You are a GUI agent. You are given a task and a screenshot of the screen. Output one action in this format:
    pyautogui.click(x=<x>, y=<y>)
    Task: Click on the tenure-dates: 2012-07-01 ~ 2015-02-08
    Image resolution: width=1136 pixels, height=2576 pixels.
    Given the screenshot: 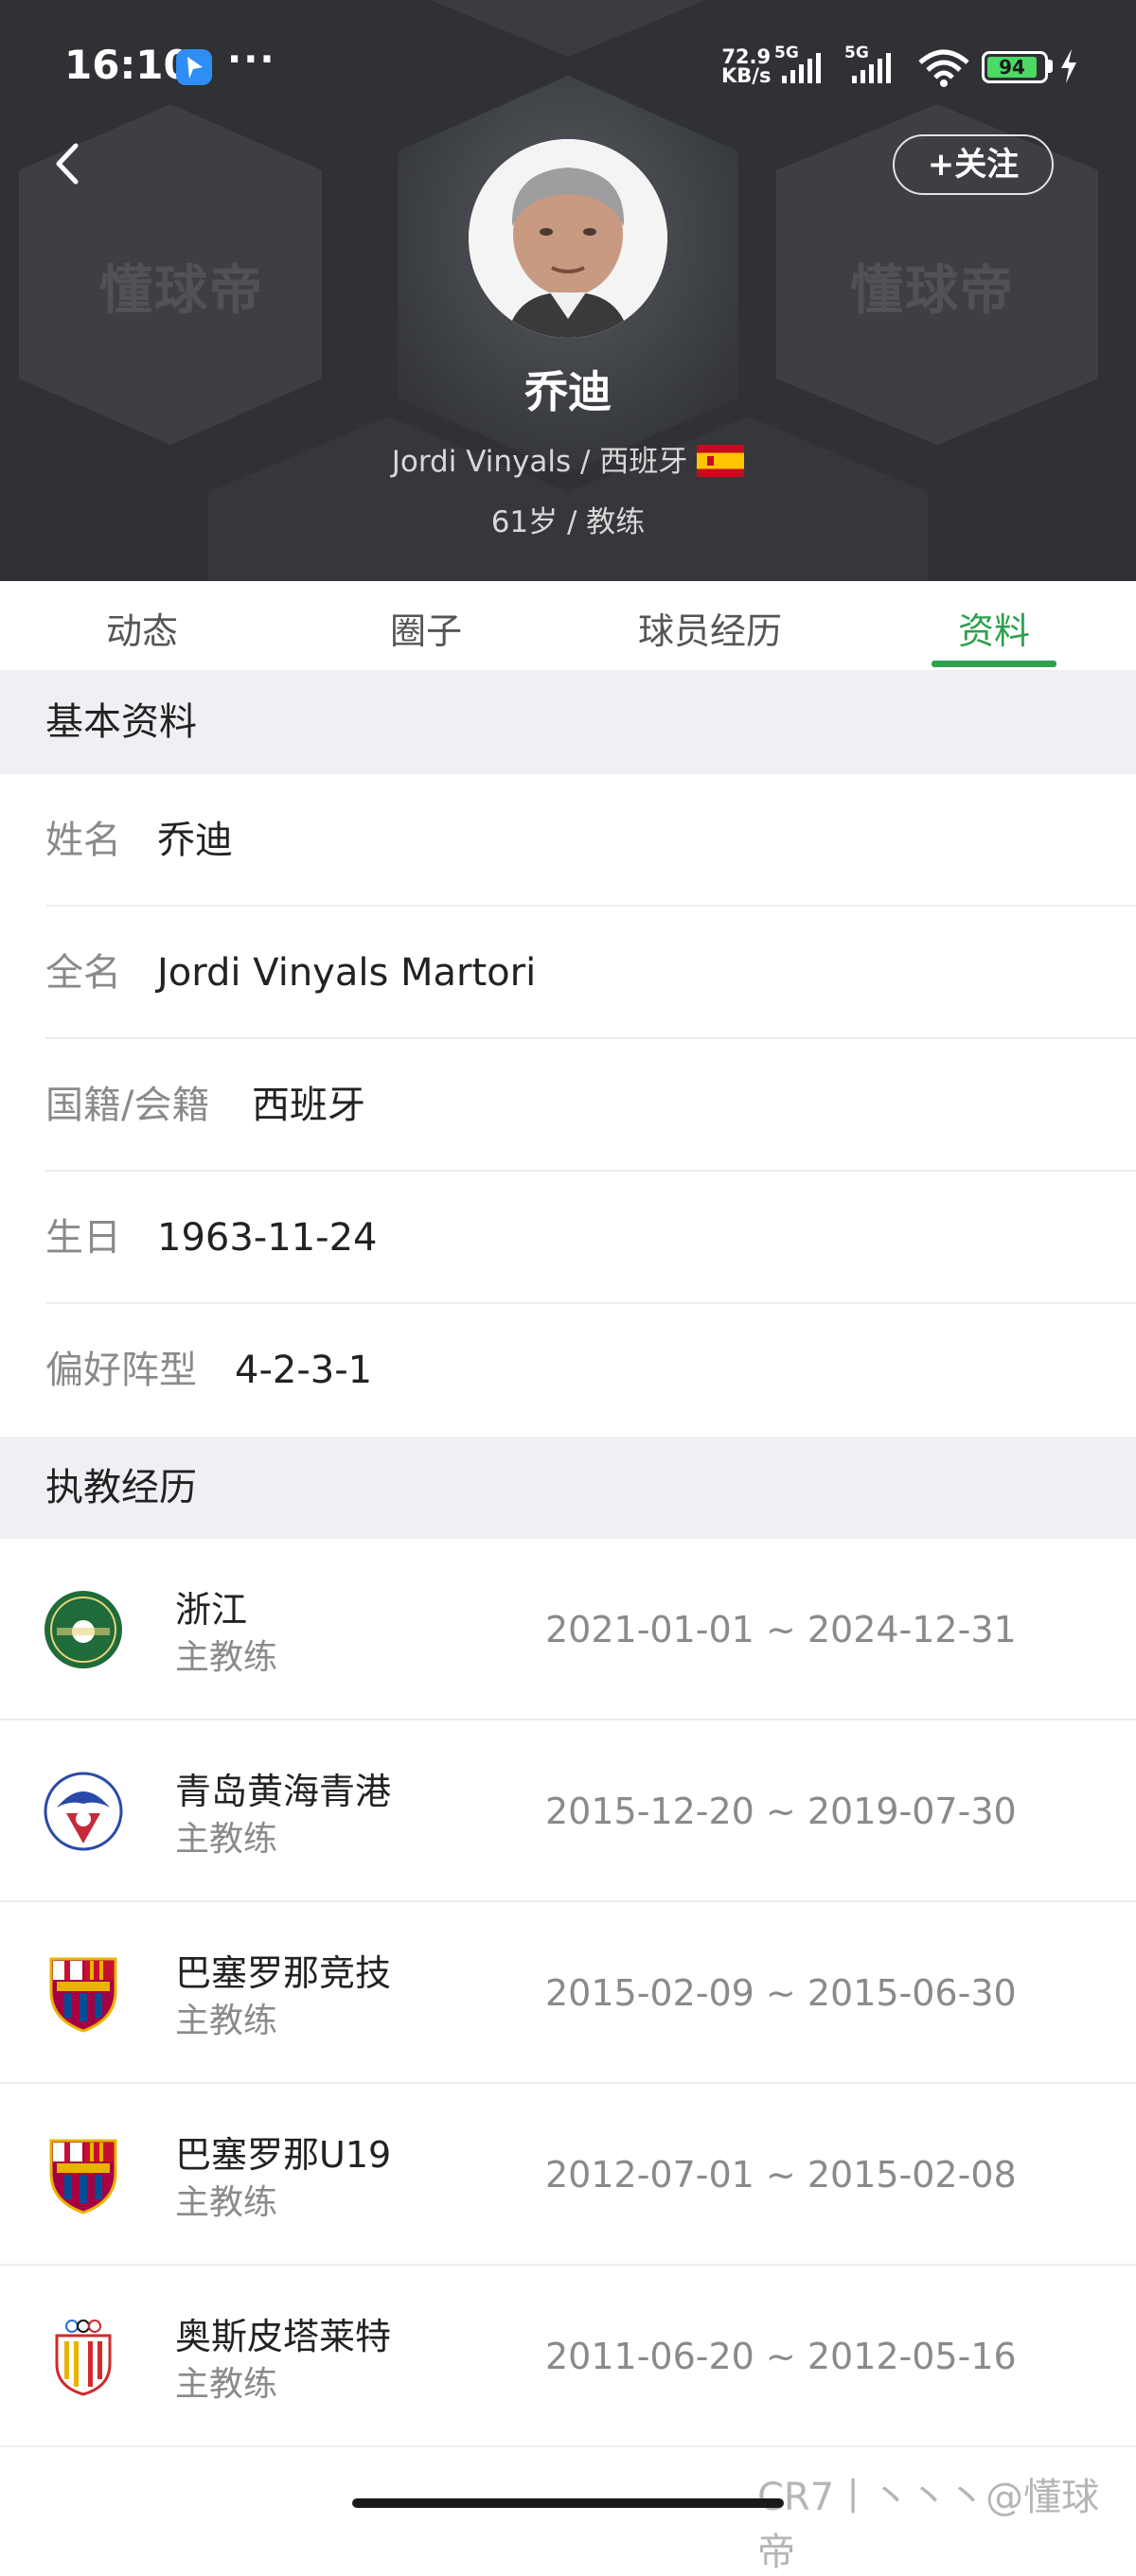 What is the action you would take?
    pyautogui.click(x=781, y=2175)
    